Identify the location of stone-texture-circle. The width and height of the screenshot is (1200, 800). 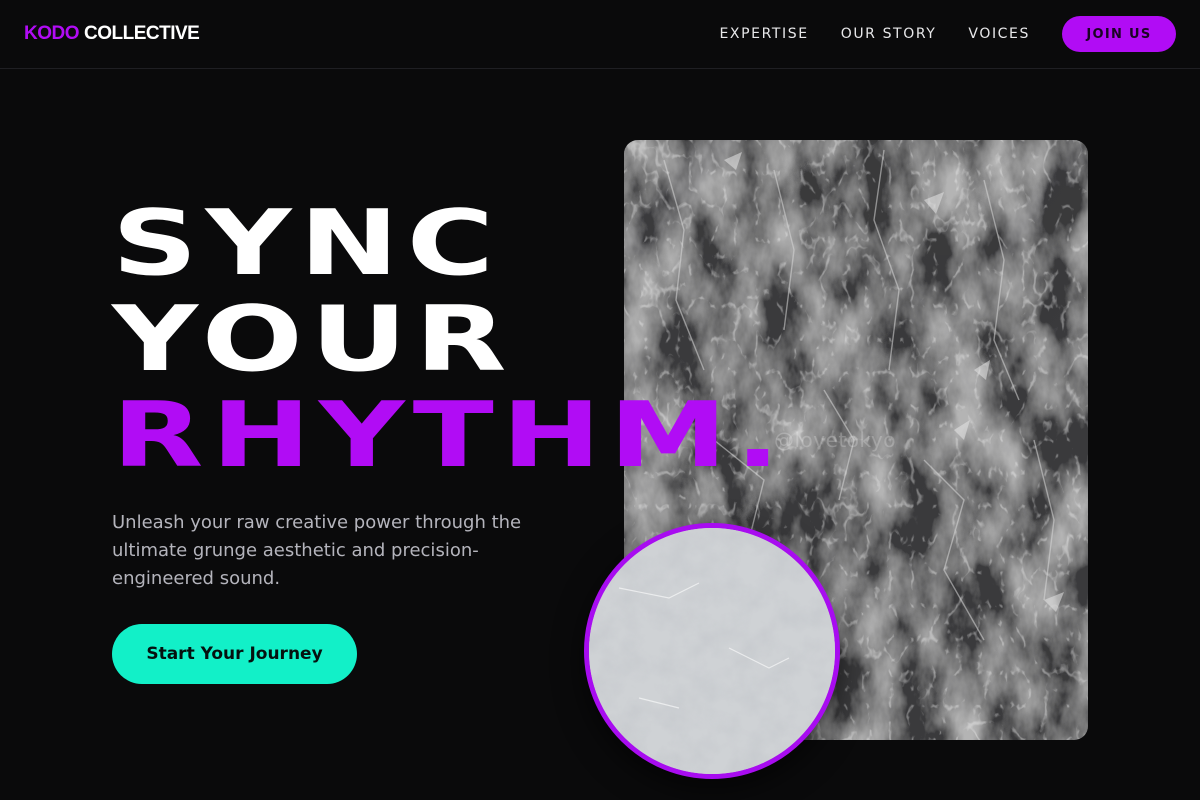
(712, 651).